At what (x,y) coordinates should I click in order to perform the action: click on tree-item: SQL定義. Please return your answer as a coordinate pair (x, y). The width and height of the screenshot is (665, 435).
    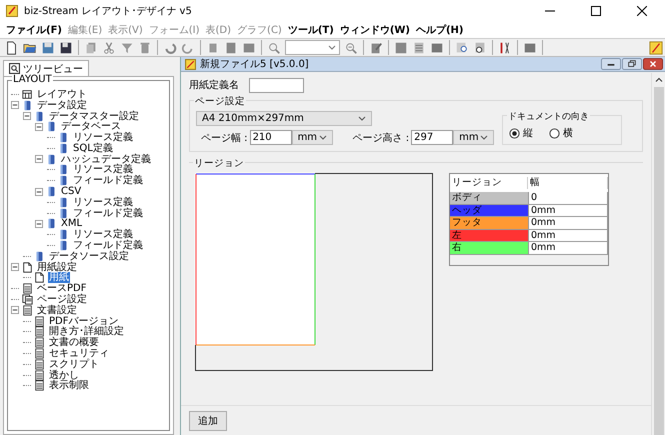
    Looking at the image, I should click on (93, 148).